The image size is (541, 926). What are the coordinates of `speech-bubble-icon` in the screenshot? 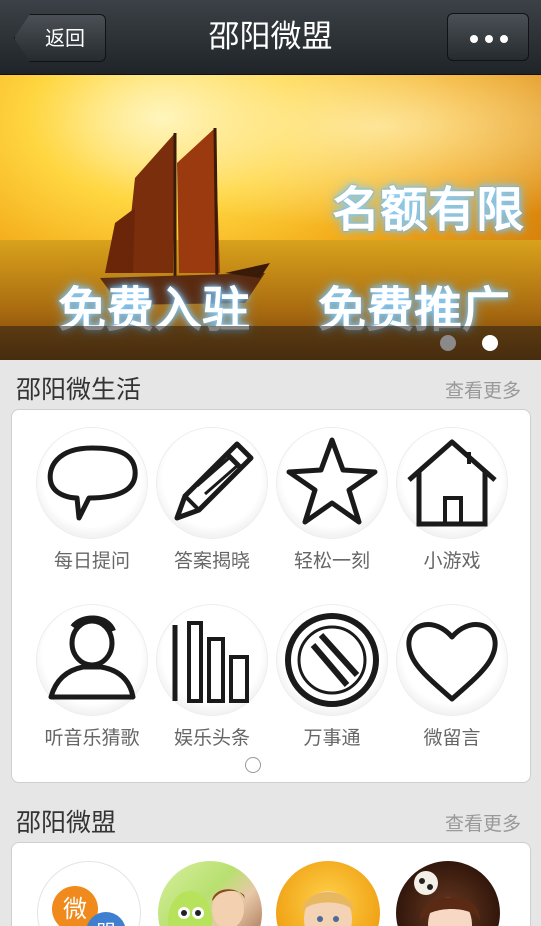 It's located at (92, 483).